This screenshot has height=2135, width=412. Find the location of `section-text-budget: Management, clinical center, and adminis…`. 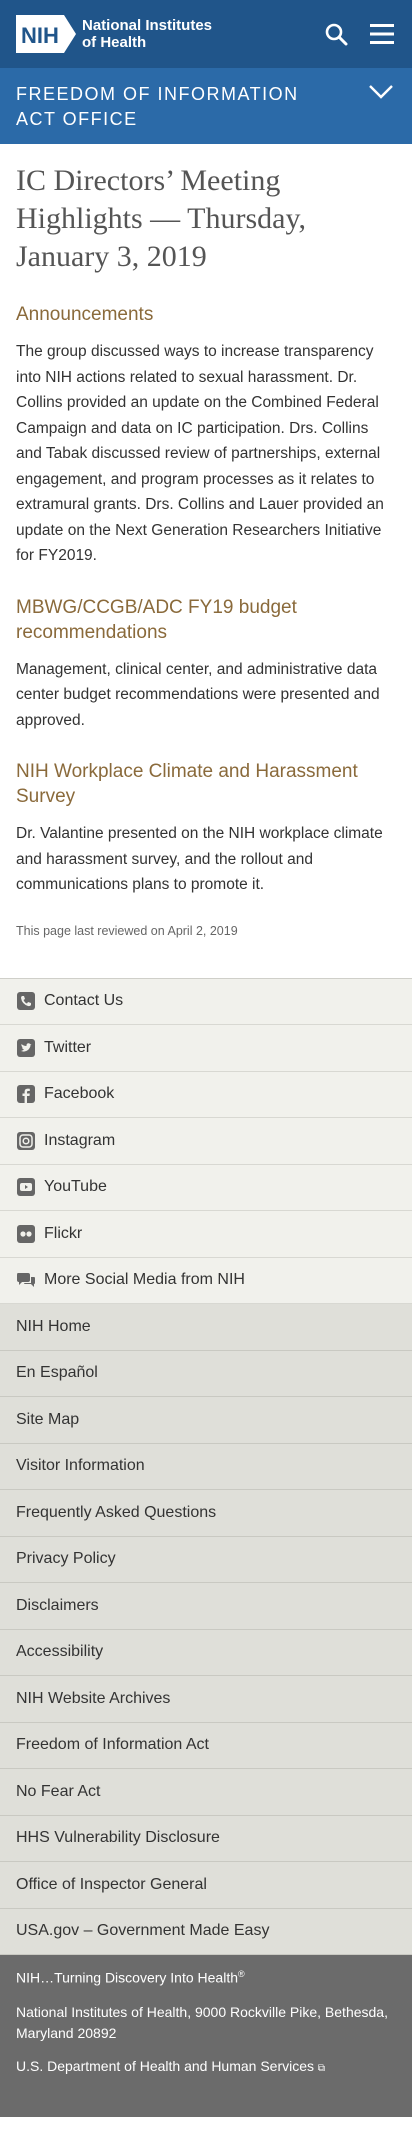

section-text-budget: Management, clinical center, and adminis… is located at coordinates (198, 694).